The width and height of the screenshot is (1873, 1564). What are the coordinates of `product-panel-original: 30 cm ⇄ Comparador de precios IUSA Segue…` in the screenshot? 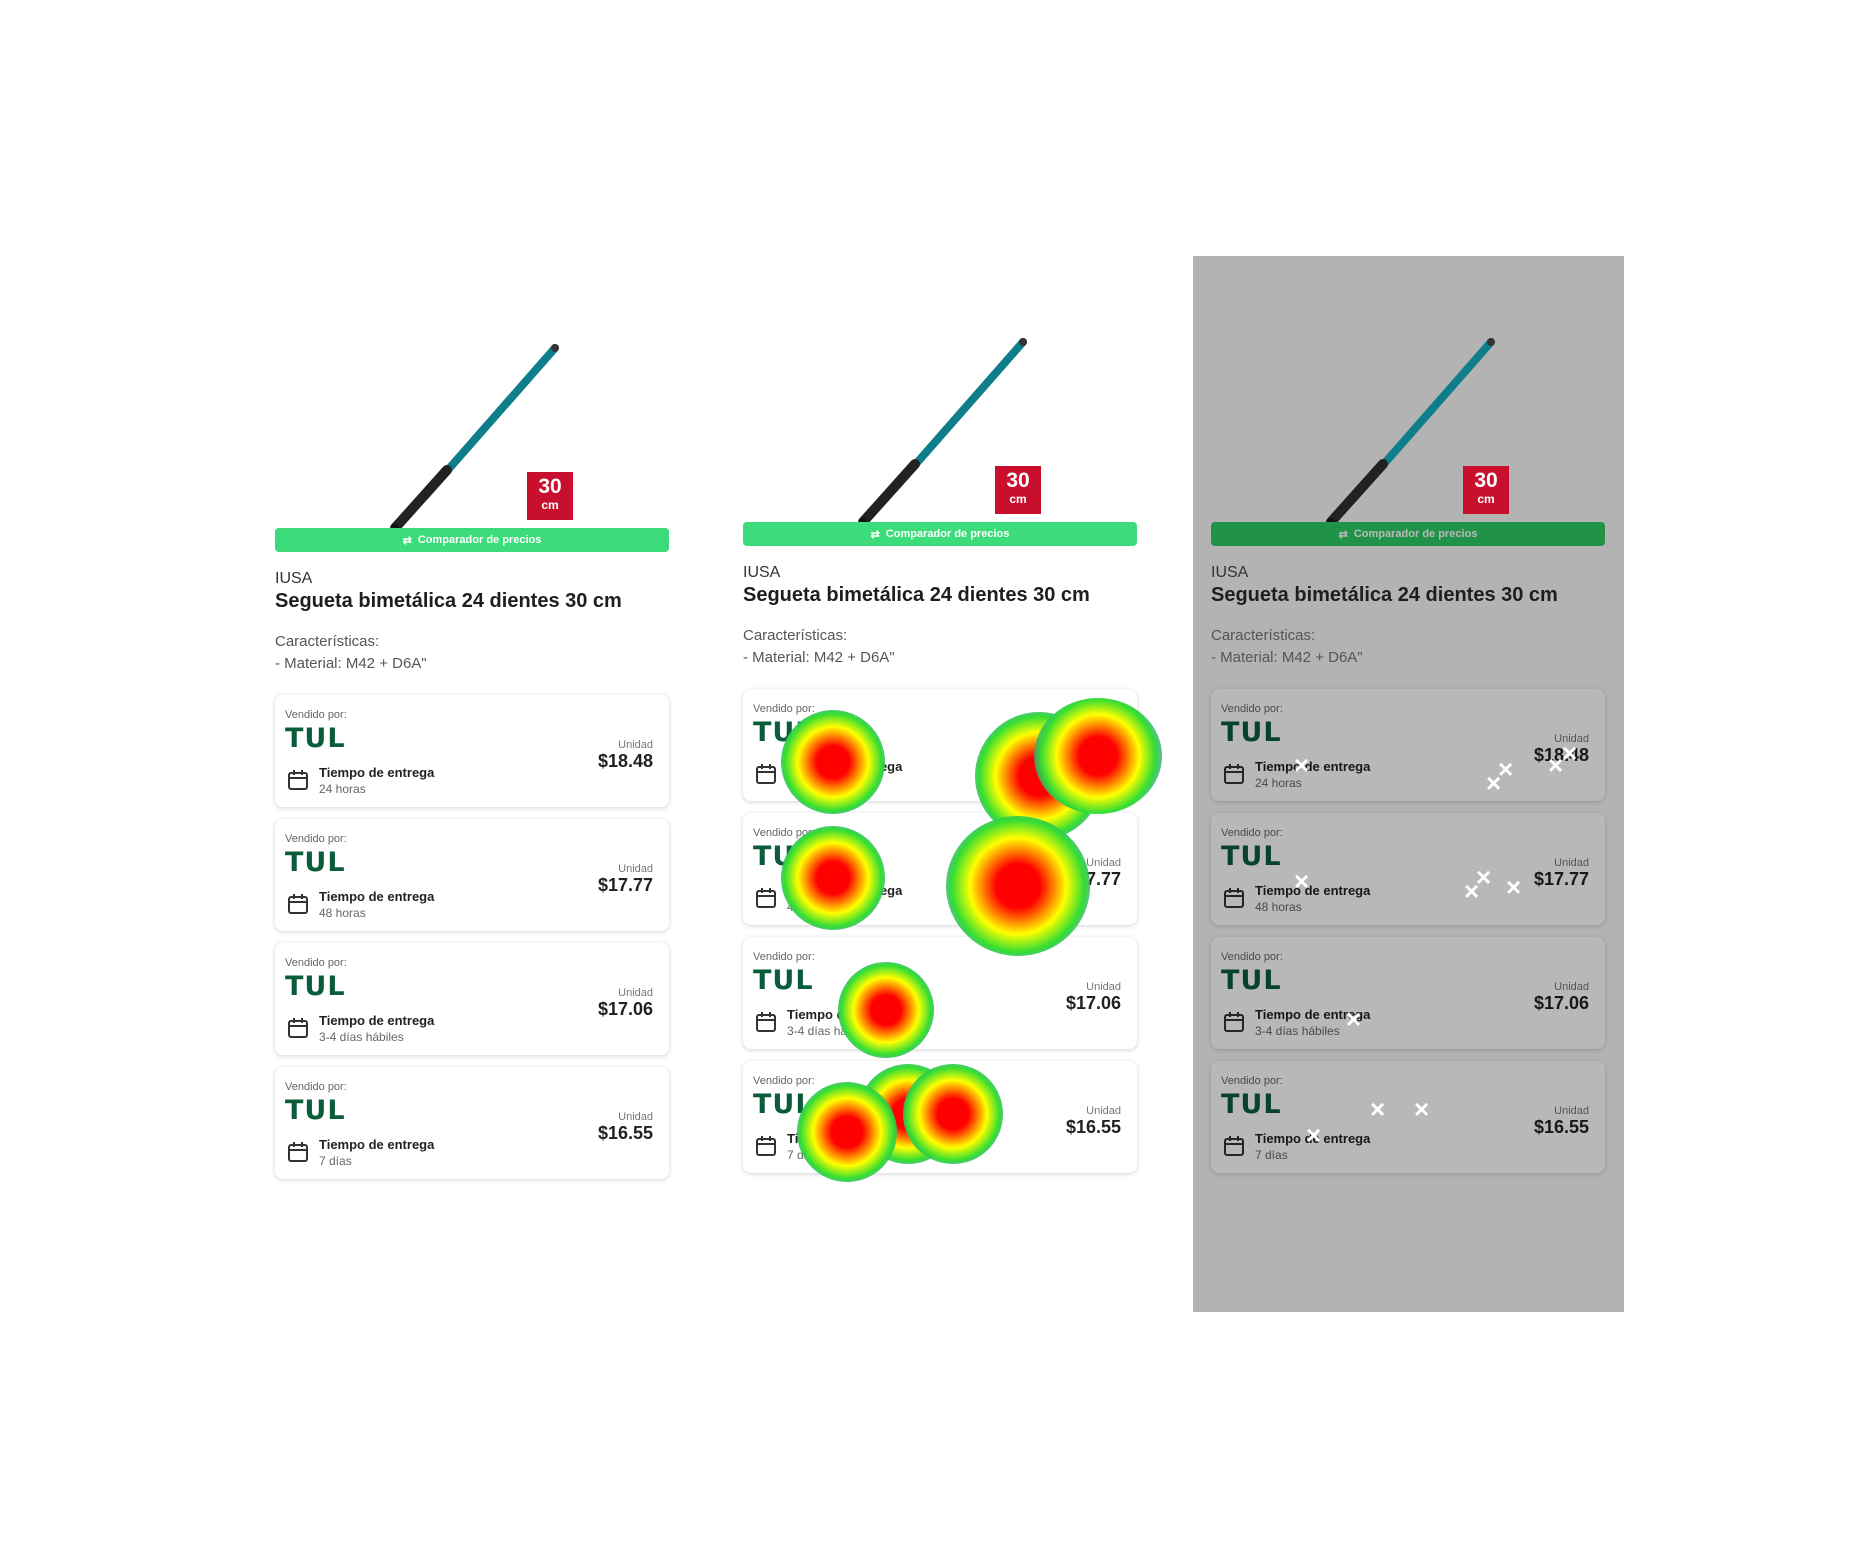 It's located at (472, 763).